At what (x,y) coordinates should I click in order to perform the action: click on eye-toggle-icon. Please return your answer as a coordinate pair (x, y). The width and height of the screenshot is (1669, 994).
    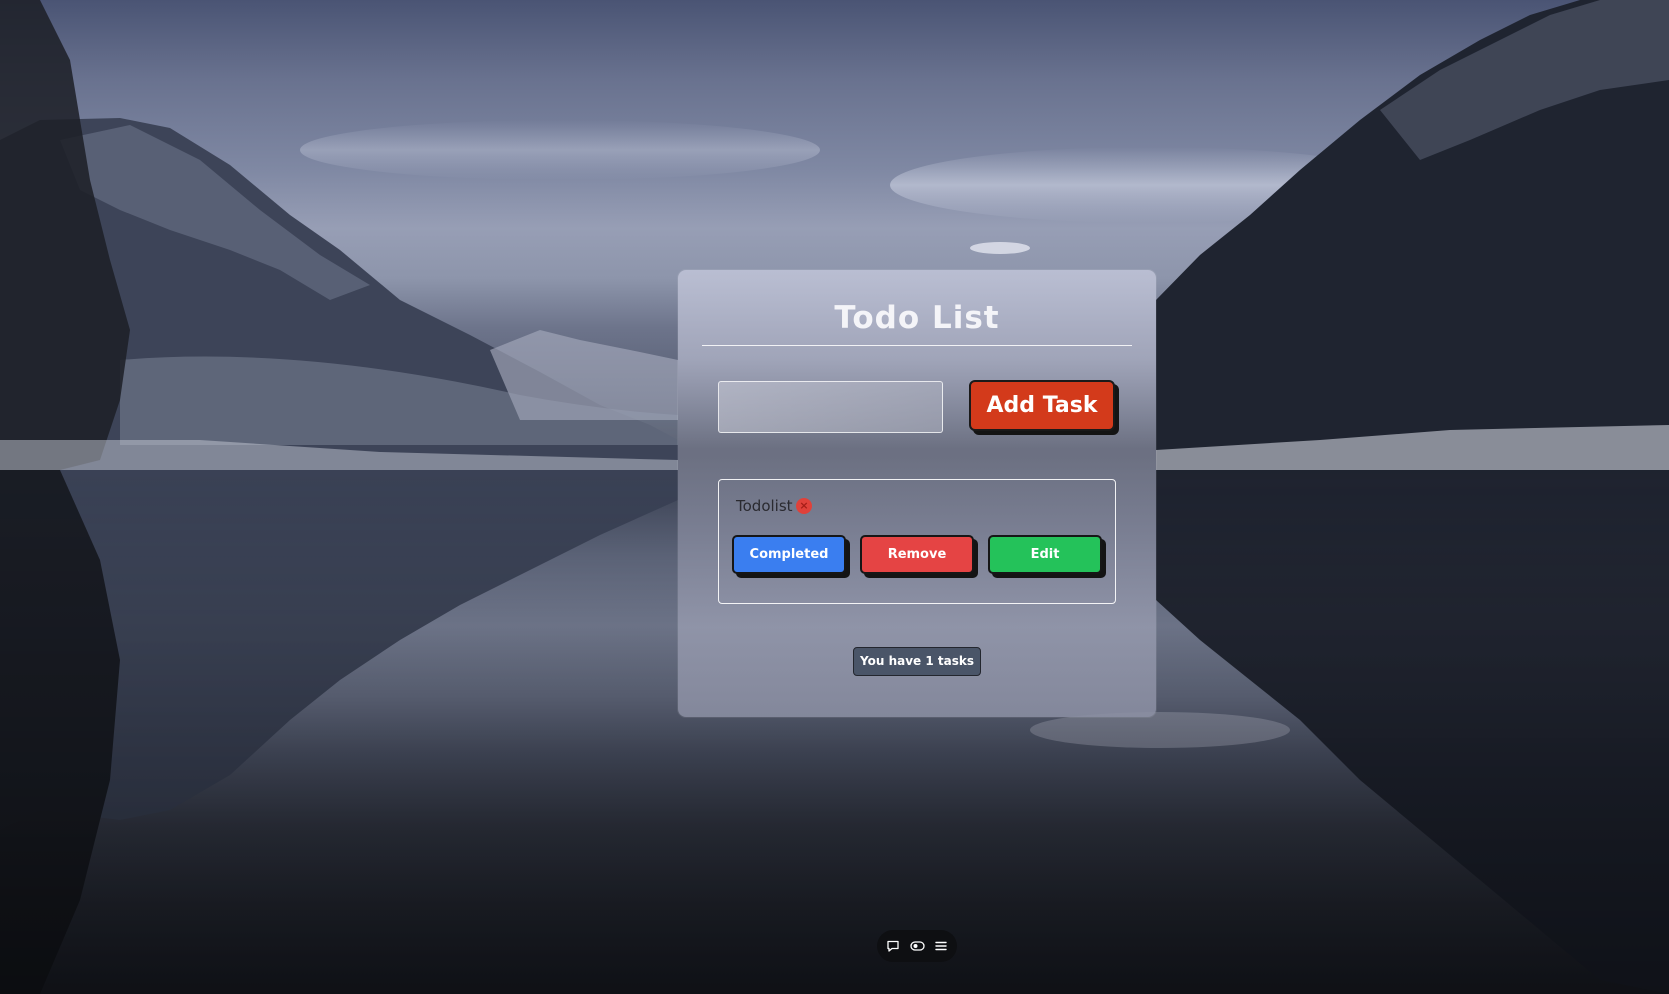
    Looking at the image, I should click on (917, 946).